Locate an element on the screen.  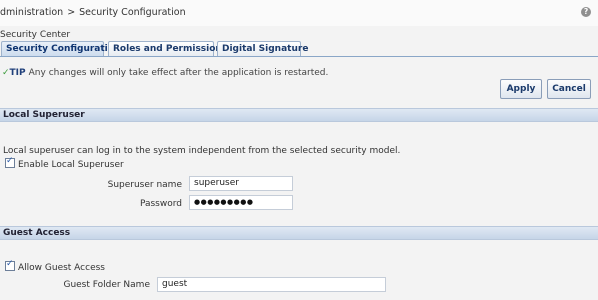
tab-security-configuration: Security Configuration is located at coordinates (60, 48).